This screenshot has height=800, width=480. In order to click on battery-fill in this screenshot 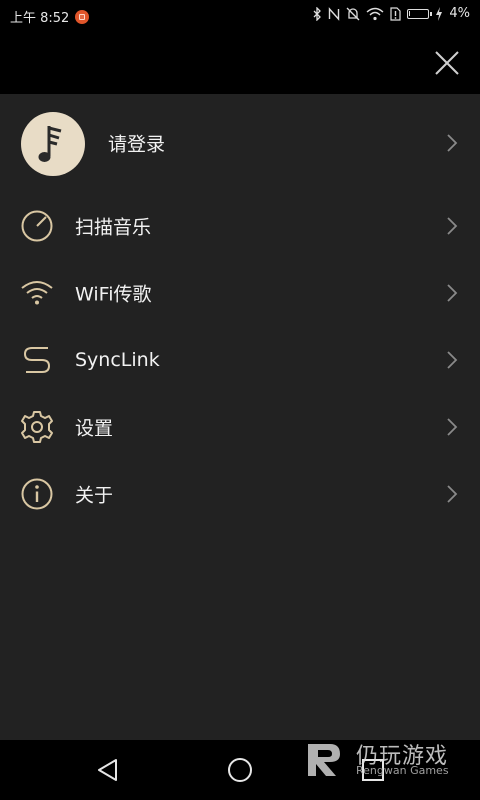, I will do `click(410, 13)`.